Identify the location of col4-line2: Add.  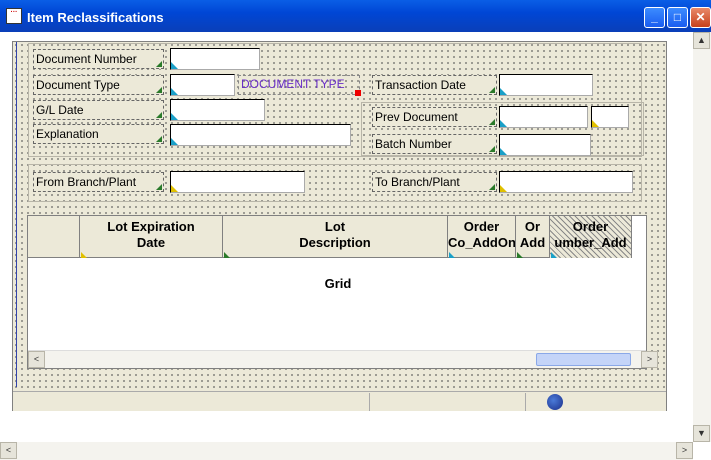
(532, 242).